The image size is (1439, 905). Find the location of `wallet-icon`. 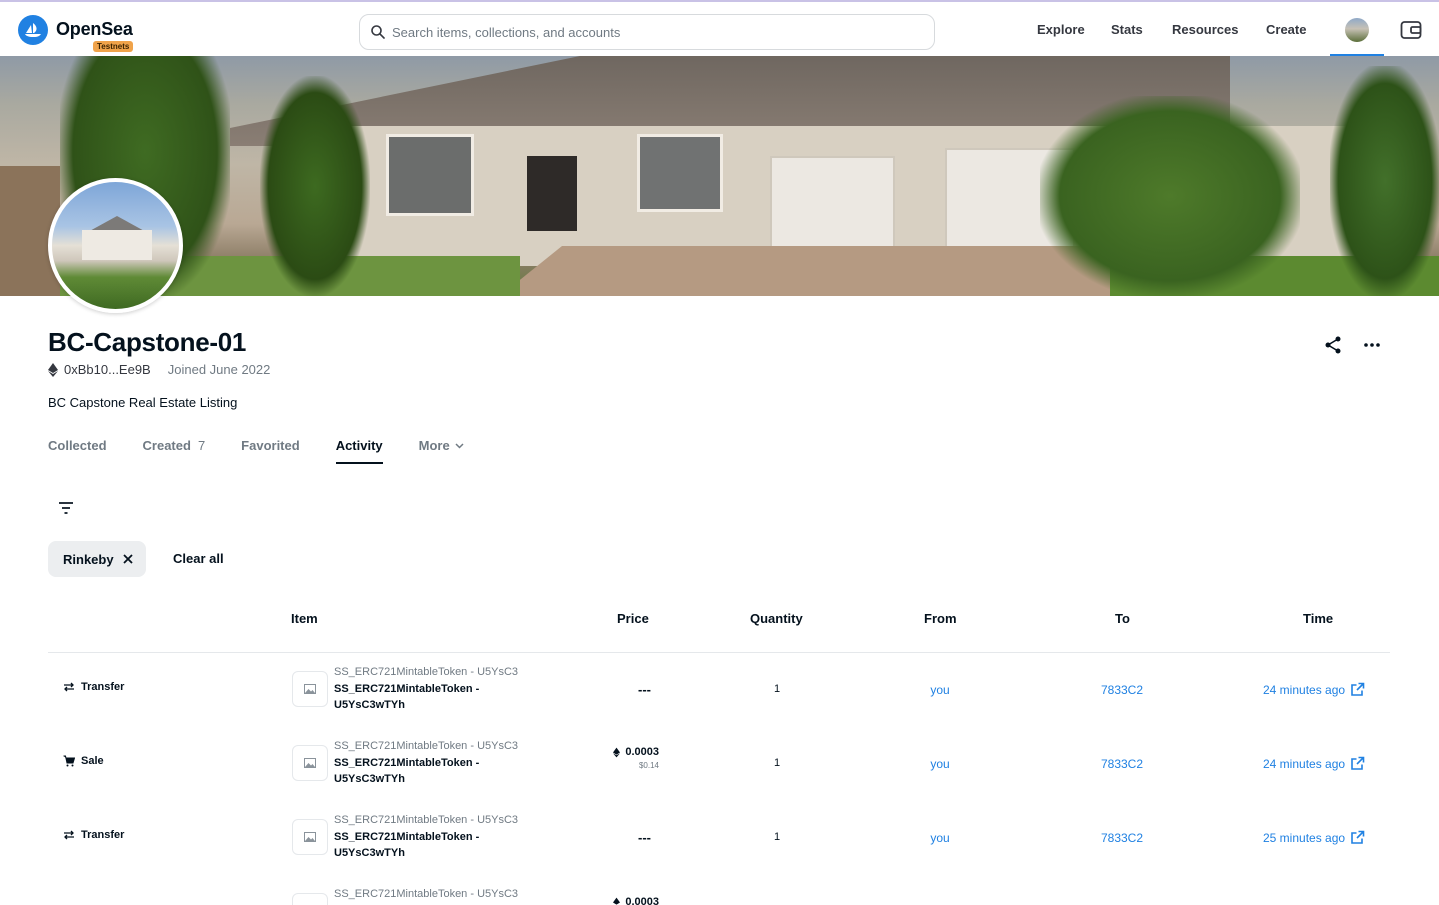

wallet-icon is located at coordinates (1411, 30).